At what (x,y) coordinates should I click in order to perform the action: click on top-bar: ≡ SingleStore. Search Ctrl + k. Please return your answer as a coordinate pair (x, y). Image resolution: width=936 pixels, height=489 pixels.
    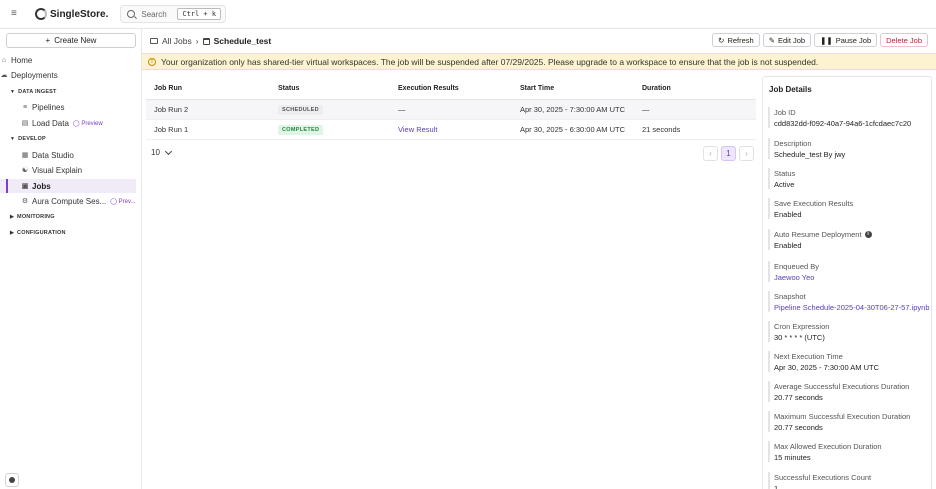
    Looking at the image, I should click on (468, 14).